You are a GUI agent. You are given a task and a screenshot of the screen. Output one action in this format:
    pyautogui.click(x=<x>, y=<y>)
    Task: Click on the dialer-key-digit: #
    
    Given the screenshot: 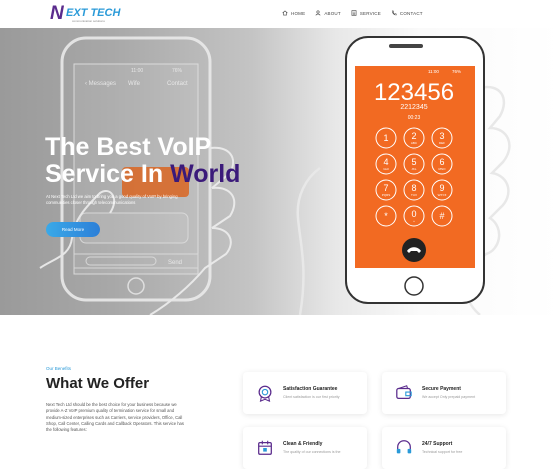 What is the action you would take?
    pyautogui.click(x=441, y=216)
    